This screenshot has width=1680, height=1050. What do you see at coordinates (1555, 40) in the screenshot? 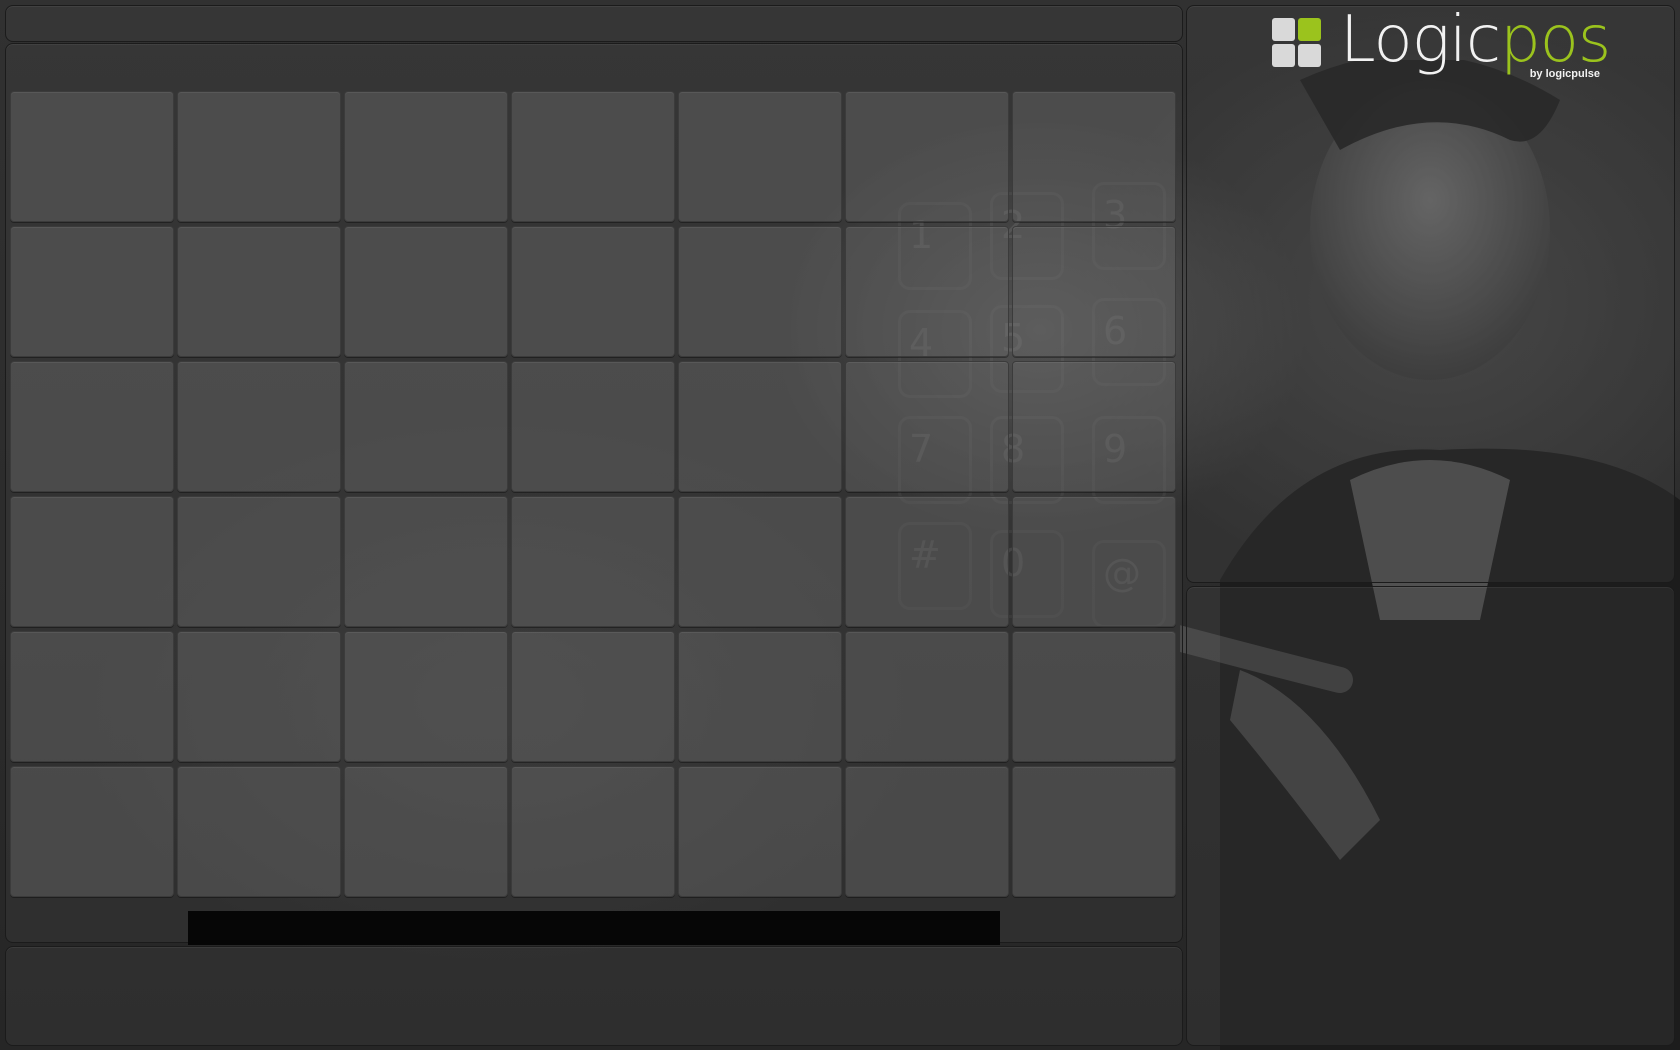
I see `logo-word-pos: pos` at bounding box center [1555, 40].